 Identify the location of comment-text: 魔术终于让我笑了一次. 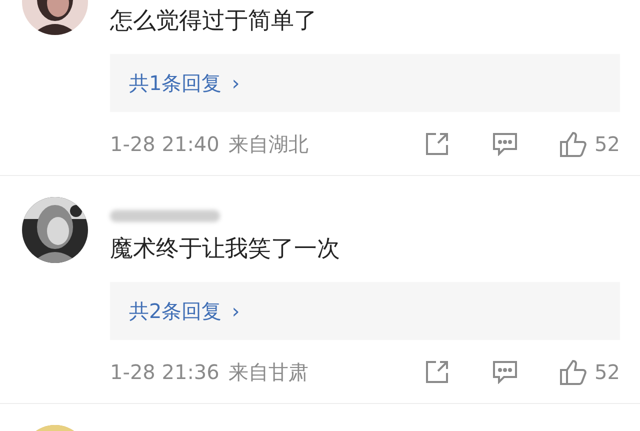
(225, 249).